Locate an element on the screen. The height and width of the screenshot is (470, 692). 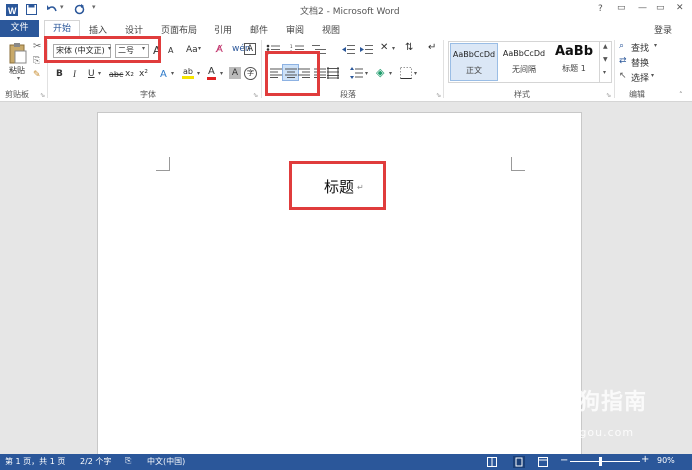
line-spacing-icon is located at coordinates (356, 73).